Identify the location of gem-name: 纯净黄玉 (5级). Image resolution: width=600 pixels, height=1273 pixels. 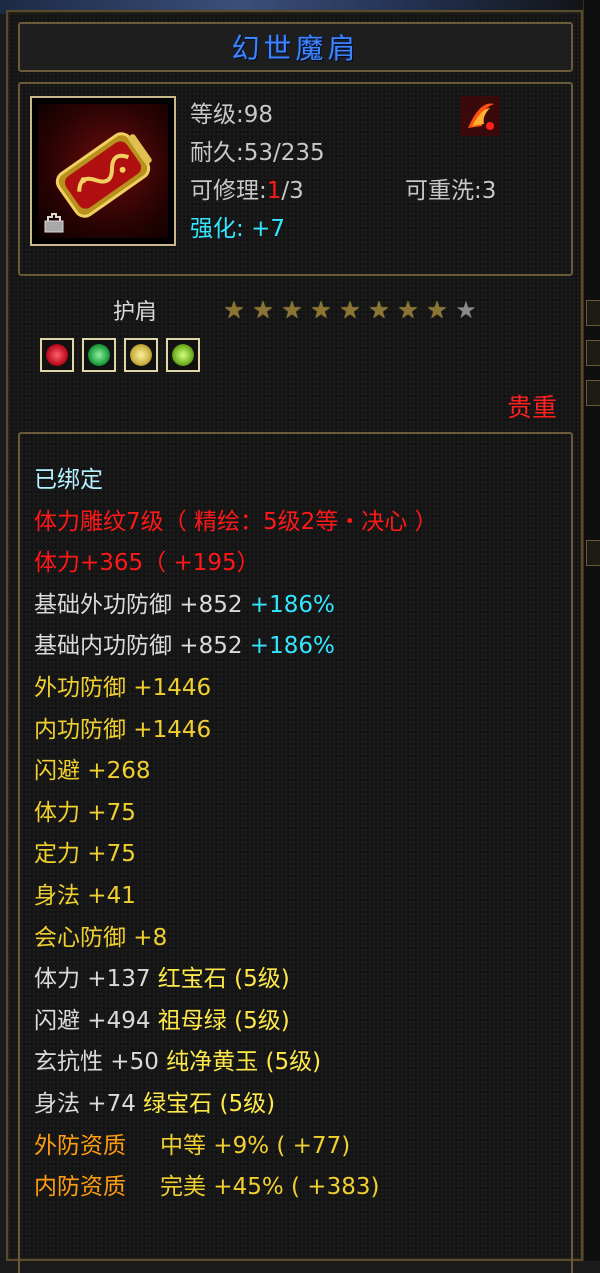
(244, 1062).